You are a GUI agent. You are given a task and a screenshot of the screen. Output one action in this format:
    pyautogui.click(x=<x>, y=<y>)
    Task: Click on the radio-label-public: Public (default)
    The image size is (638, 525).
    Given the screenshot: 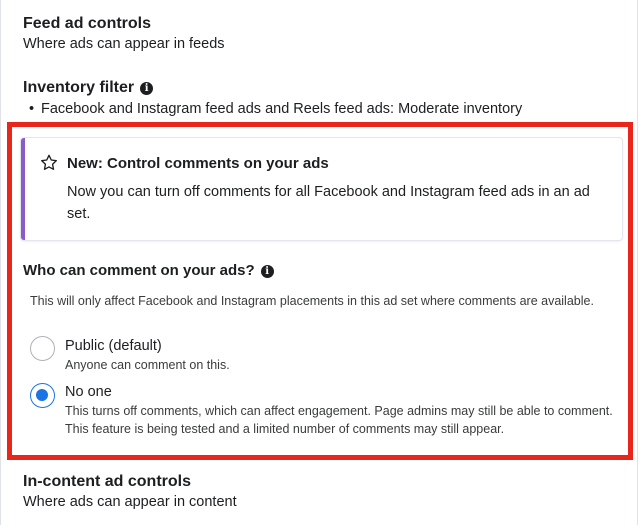 What is the action you would take?
    pyautogui.click(x=113, y=346)
    